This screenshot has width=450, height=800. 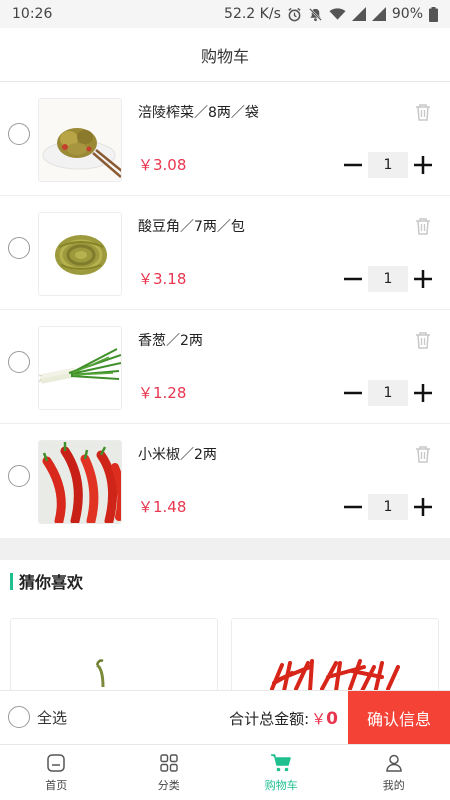 I want to click on total-amount: 合计总金额: ￥0, so click(x=283, y=718).